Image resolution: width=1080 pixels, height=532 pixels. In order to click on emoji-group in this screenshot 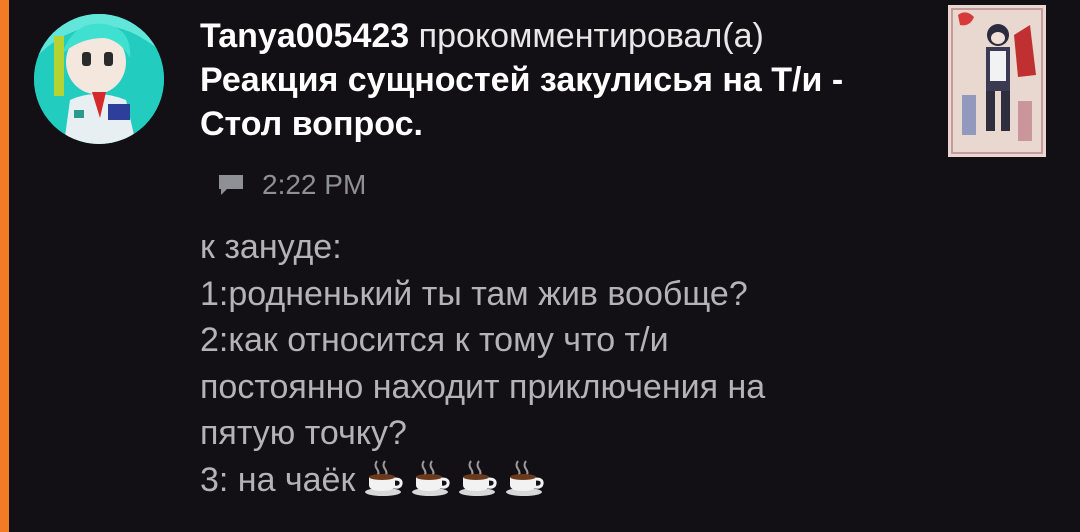, I will do `click(453, 478)`.